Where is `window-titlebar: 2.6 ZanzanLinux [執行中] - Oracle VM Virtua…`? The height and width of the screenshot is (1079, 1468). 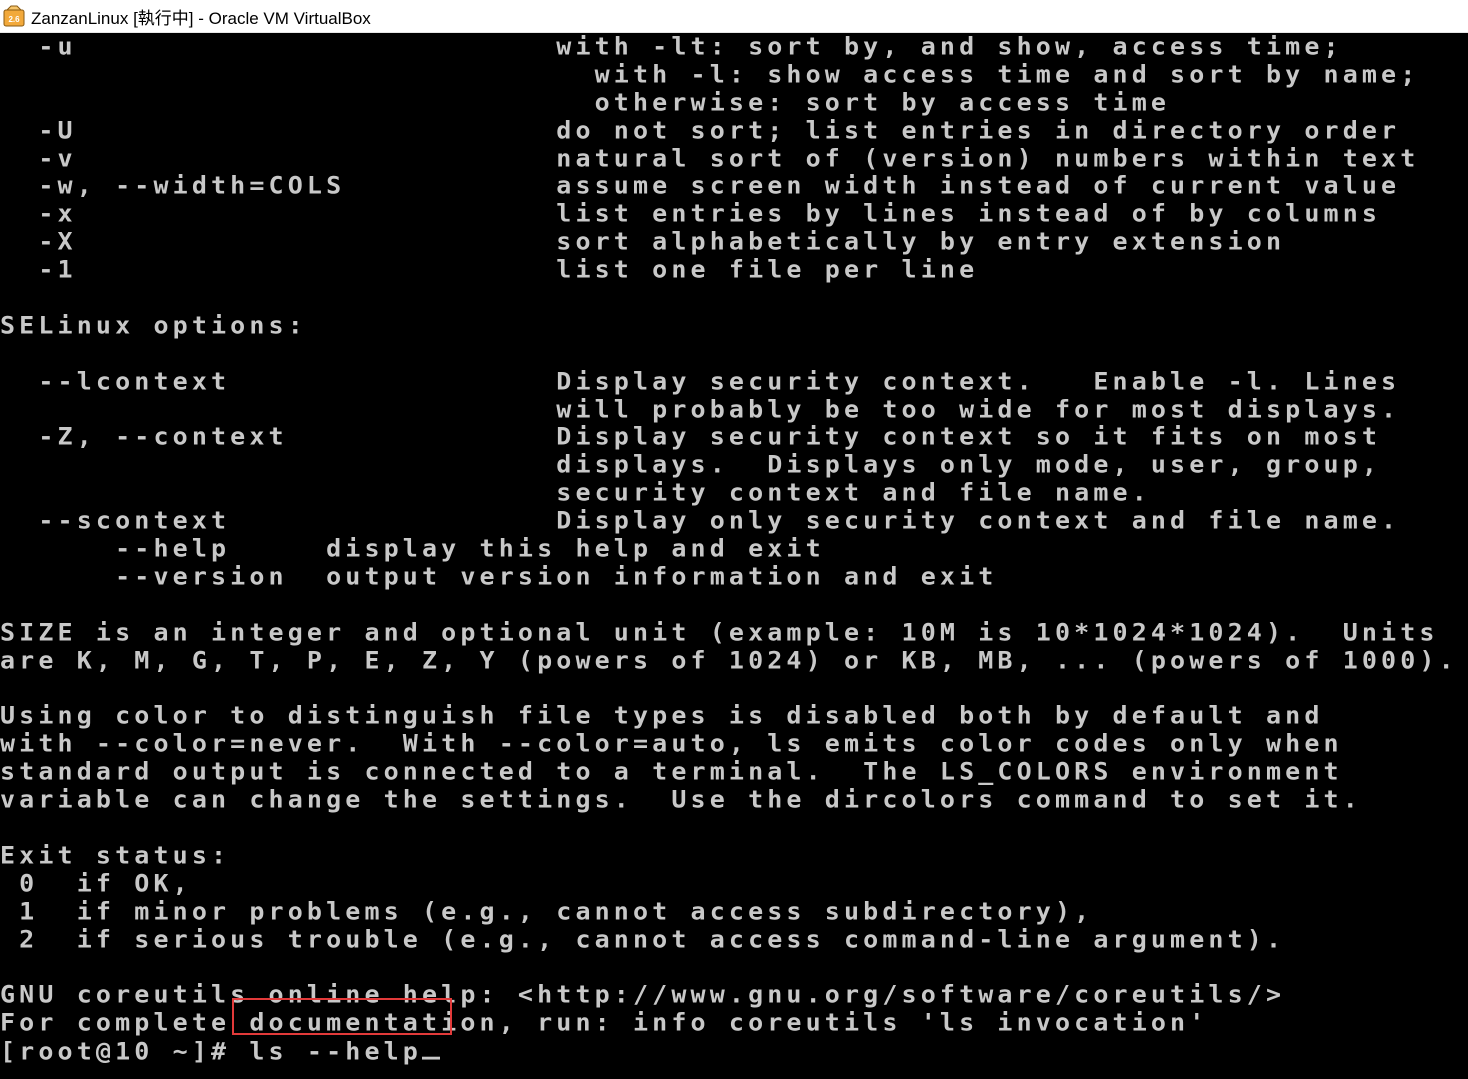
window-titlebar: 2.6 ZanzanLinux [執行中] - Oracle VM Virtua… is located at coordinates (734, 16).